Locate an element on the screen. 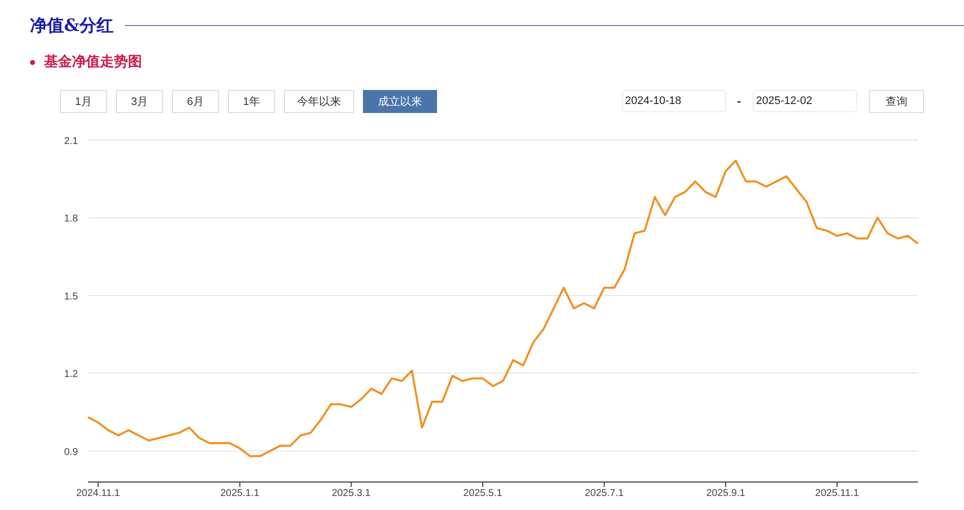  y-axis-label: 1.8 is located at coordinates (71, 219).